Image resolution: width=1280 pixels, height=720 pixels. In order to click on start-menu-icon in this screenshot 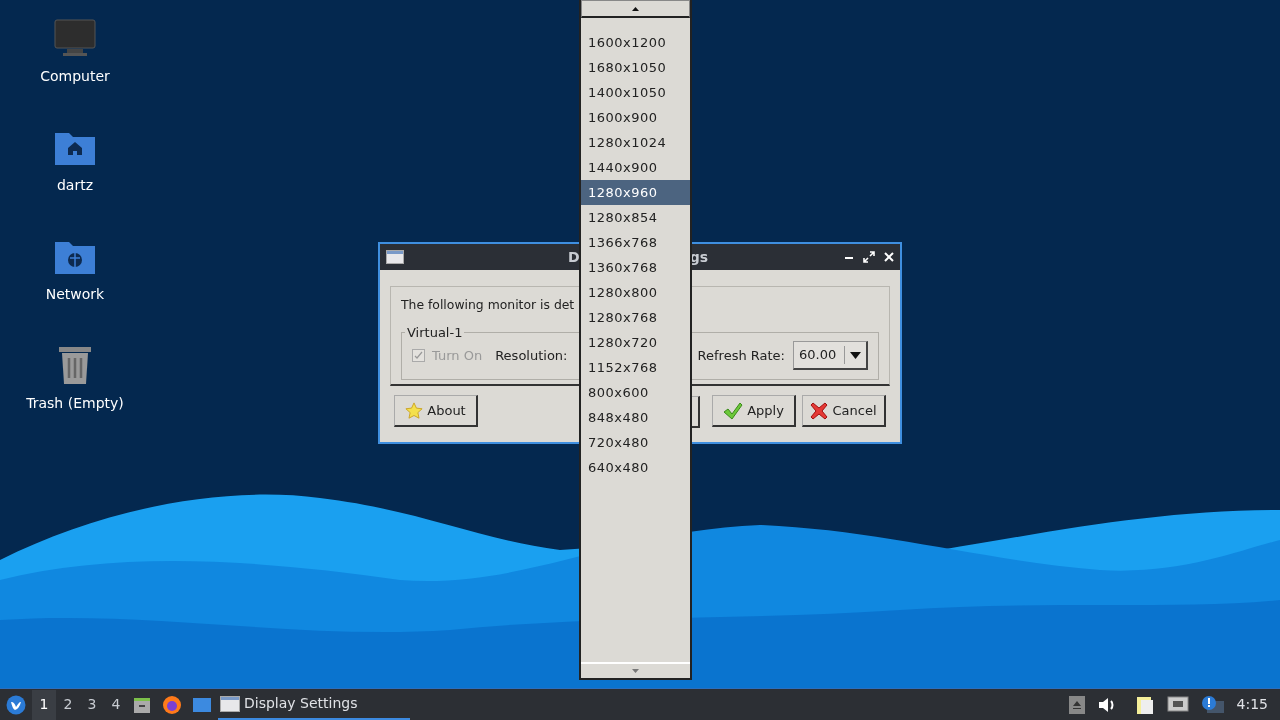, I will do `click(16, 704)`.